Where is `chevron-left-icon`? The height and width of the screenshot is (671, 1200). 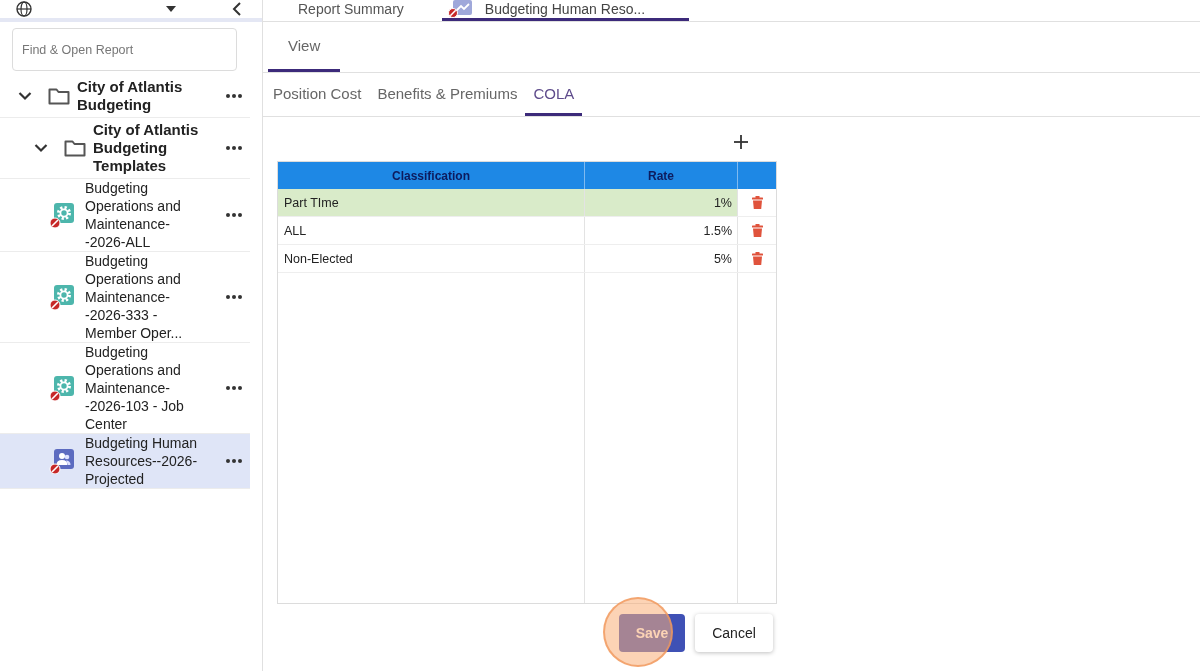 chevron-left-icon is located at coordinates (237, 9).